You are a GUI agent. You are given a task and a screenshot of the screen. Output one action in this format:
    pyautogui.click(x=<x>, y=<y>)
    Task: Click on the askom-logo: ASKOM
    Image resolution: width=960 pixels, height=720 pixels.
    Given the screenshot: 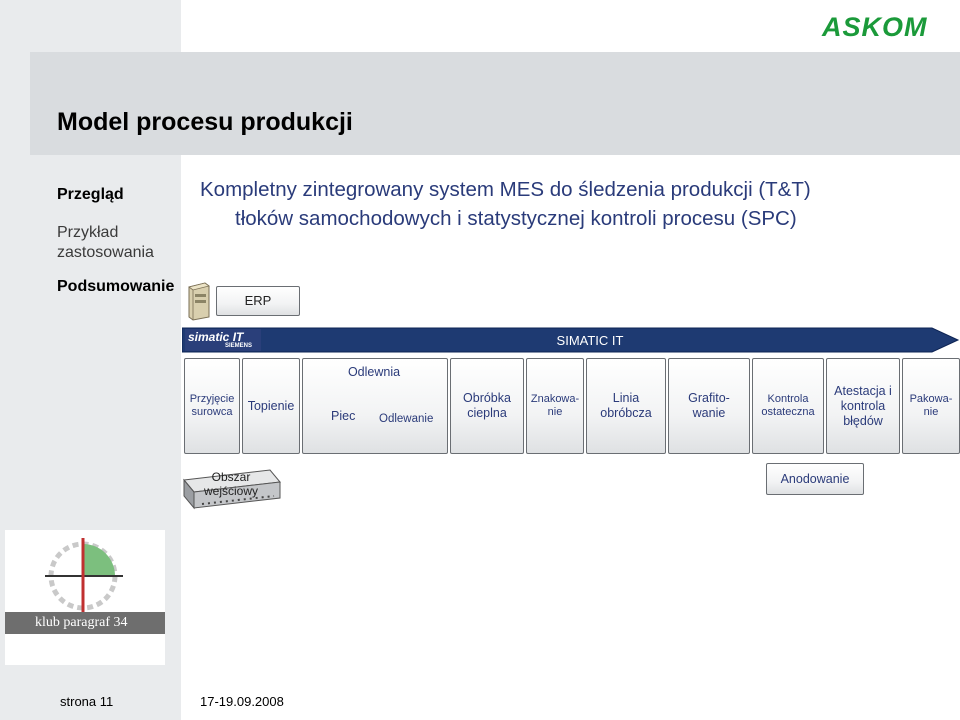 What is the action you would take?
    pyautogui.click(x=875, y=27)
    